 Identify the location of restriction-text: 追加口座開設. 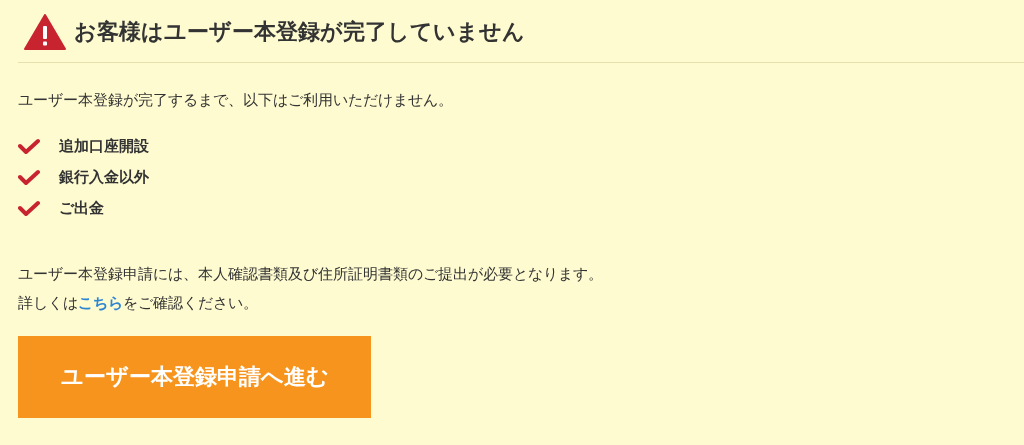
(104, 146).